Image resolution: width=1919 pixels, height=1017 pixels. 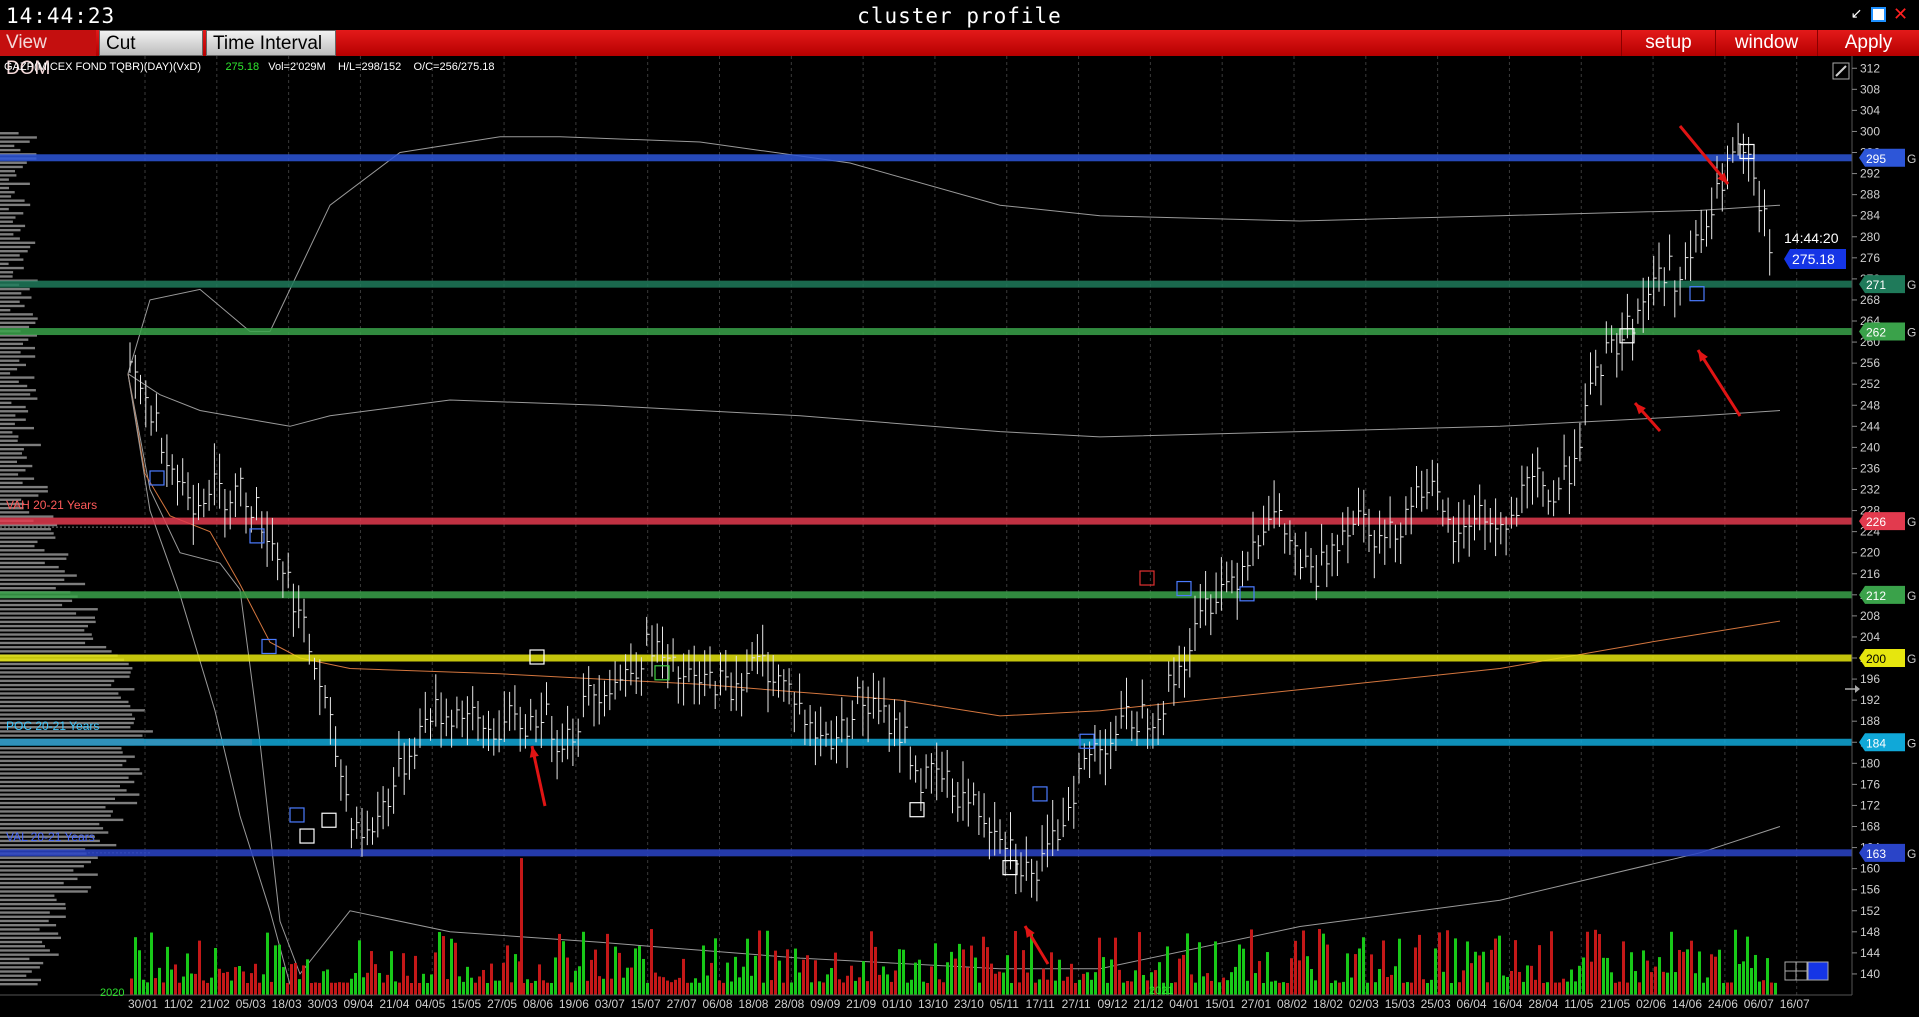 I want to click on x-tick-label: 15/03, so click(x=1400, y=1004).